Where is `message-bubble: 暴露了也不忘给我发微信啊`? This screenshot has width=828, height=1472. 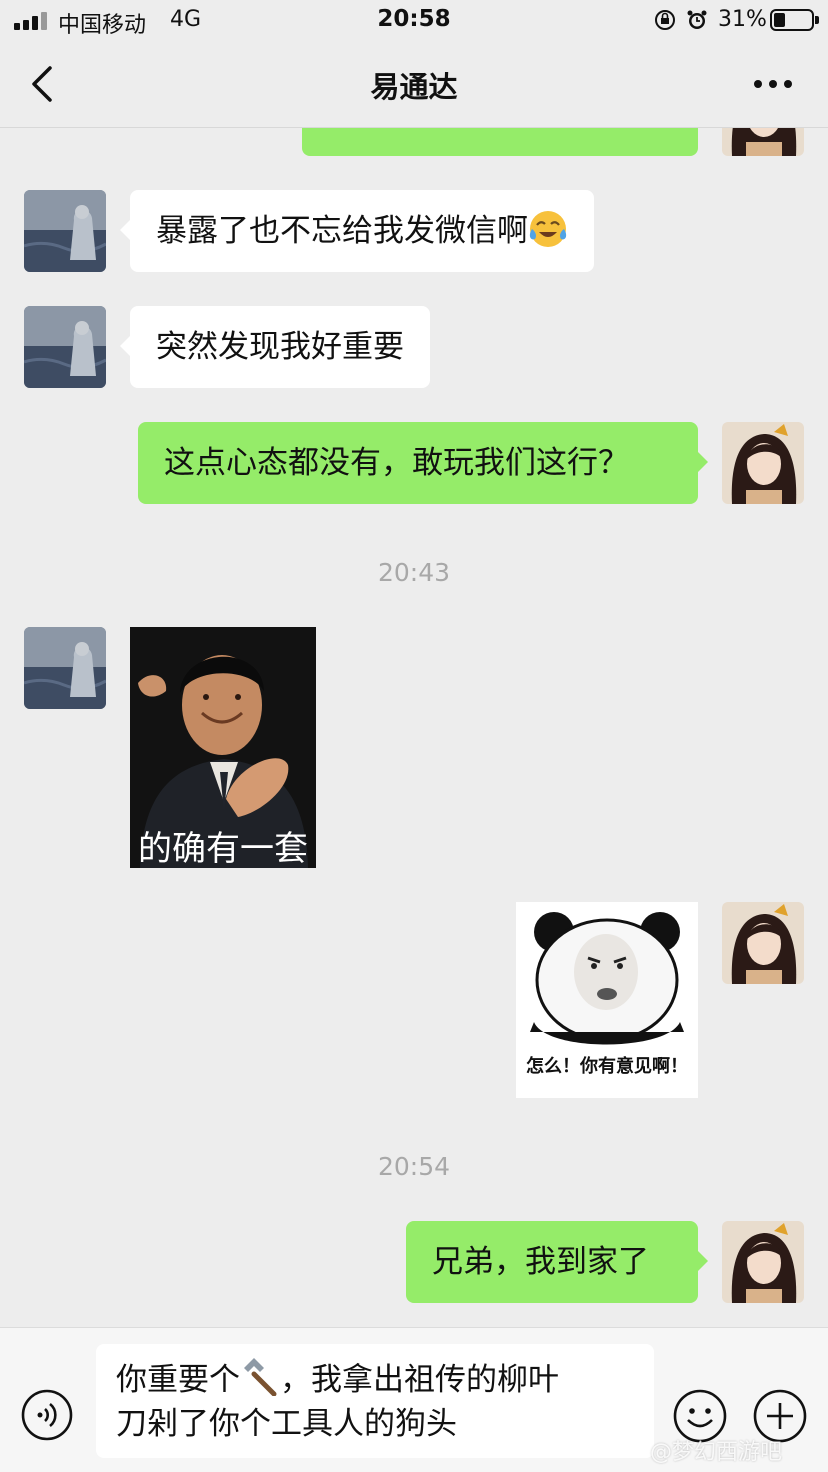 message-bubble: 暴露了也不忘给我发微信啊 is located at coordinates (357, 231).